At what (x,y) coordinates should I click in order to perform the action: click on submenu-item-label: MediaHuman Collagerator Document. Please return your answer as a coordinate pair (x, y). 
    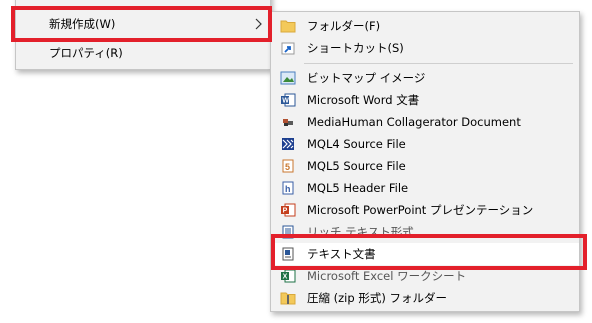
    Looking at the image, I should click on (414, 122).